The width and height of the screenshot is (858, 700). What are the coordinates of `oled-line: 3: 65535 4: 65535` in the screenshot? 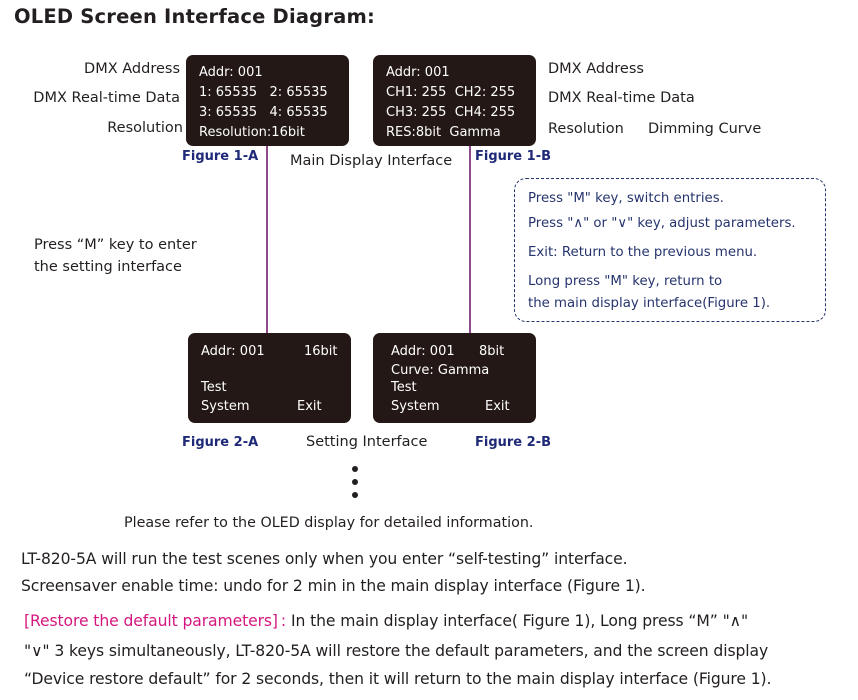 It's located at (263, 112).